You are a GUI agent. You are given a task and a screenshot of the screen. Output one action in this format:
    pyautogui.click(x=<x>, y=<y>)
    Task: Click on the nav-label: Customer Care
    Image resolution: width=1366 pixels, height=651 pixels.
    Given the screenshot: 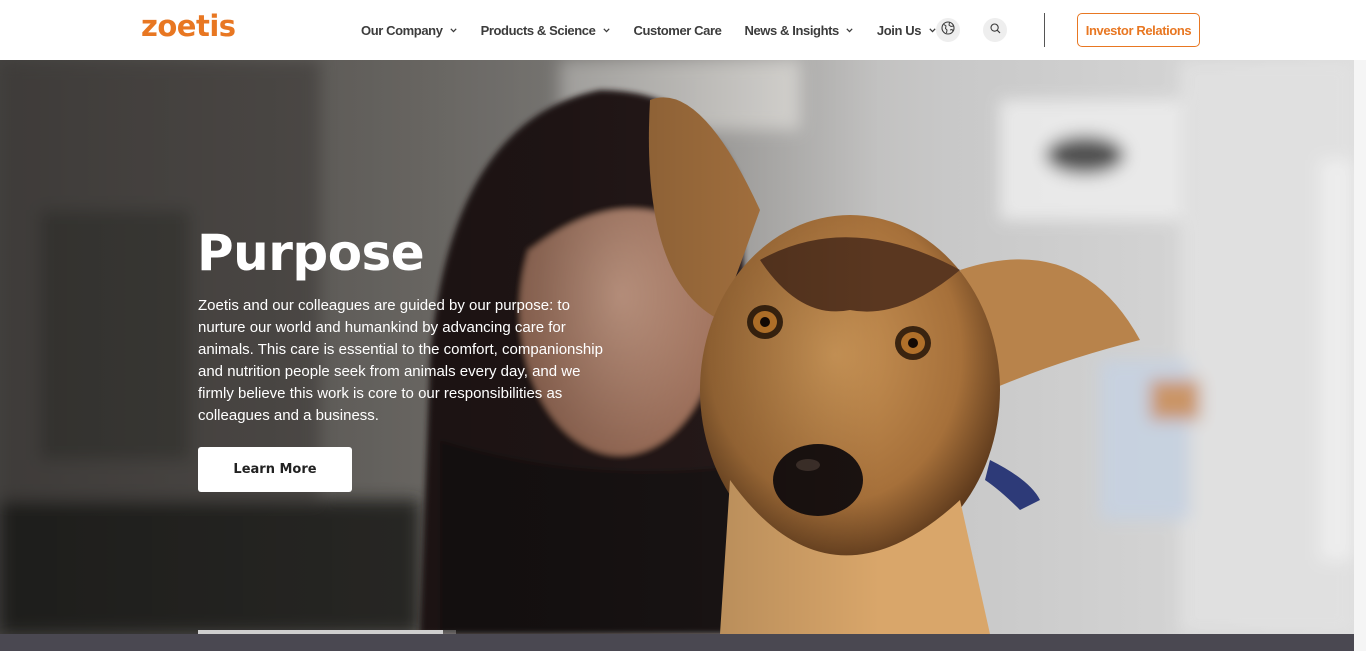 What is the action you would take?
    pyautogui.click(x=677, y=30)
    